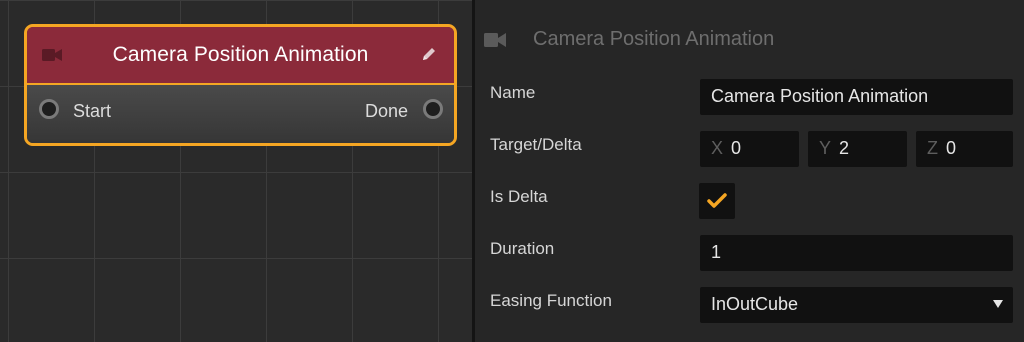  Describe the element at coordinates (717, 148) in the screenshot. I see `x-axis-label: X` at that location.